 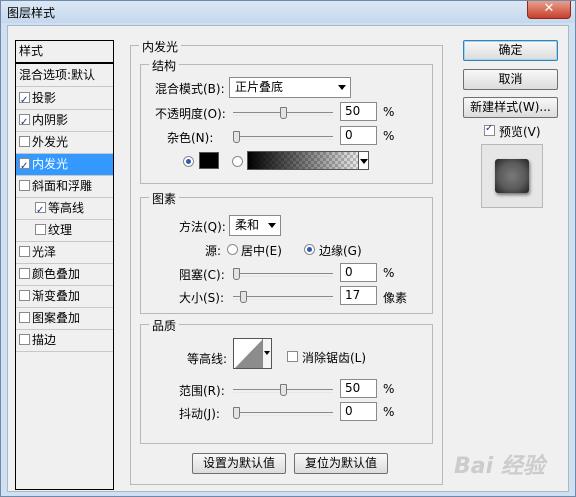 I want to click on style-item-color-overlay: 颜色叠加, so click(x=64, y=275).